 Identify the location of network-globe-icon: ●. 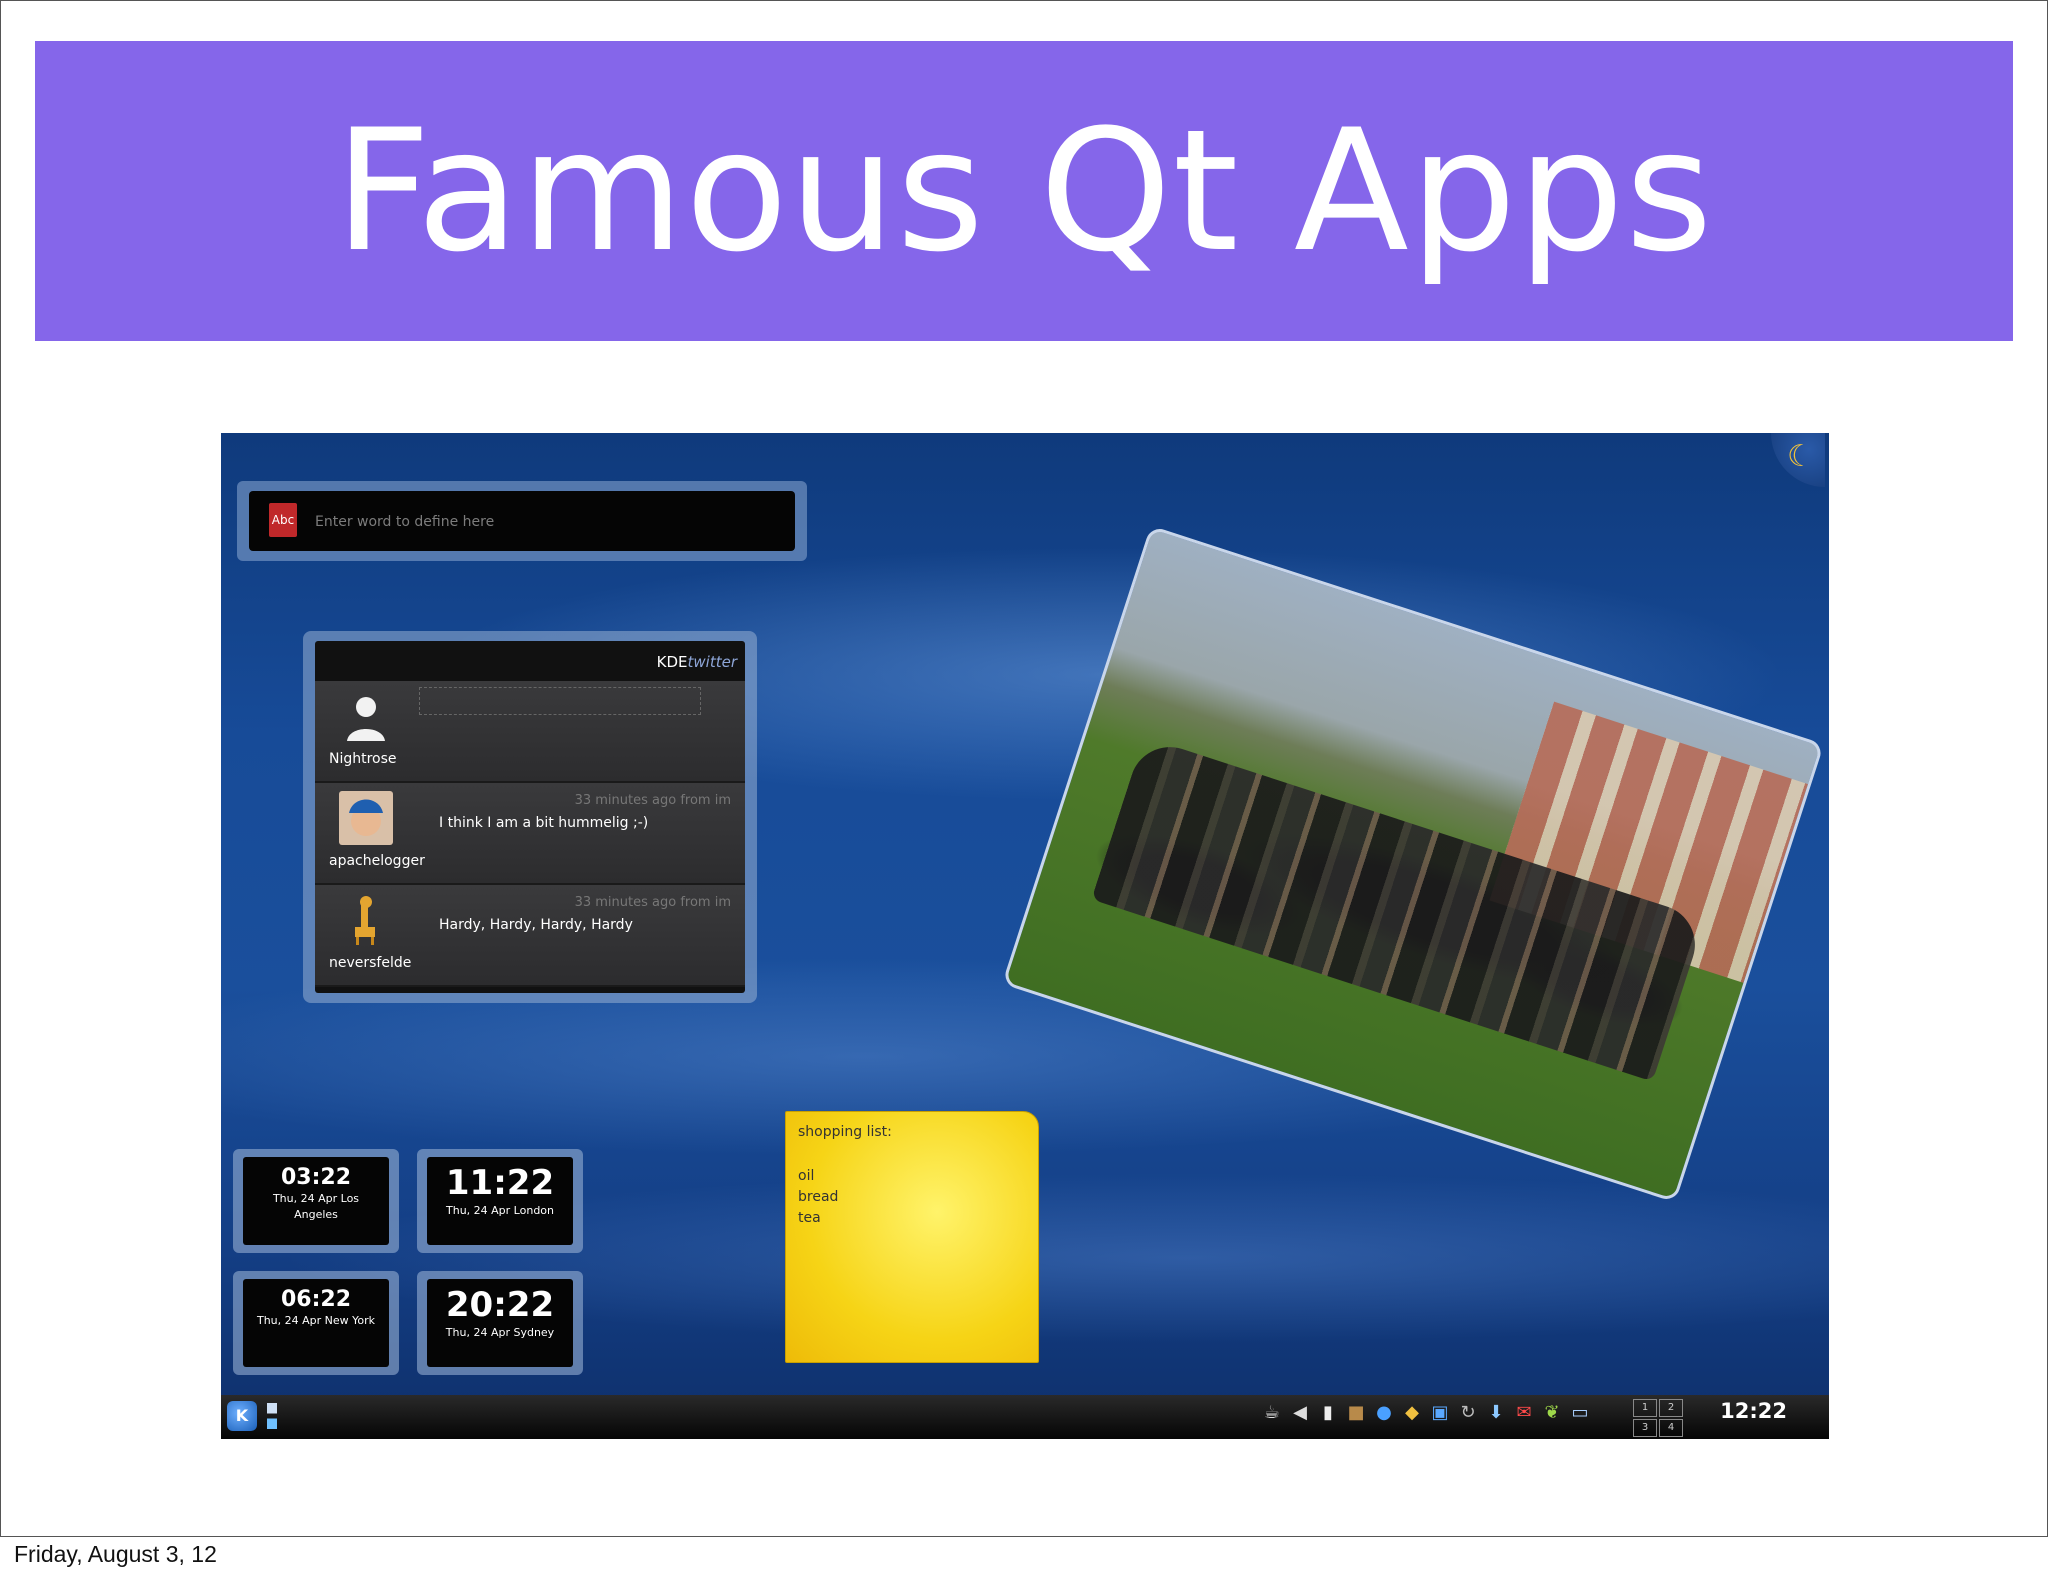
(1384, 1413).